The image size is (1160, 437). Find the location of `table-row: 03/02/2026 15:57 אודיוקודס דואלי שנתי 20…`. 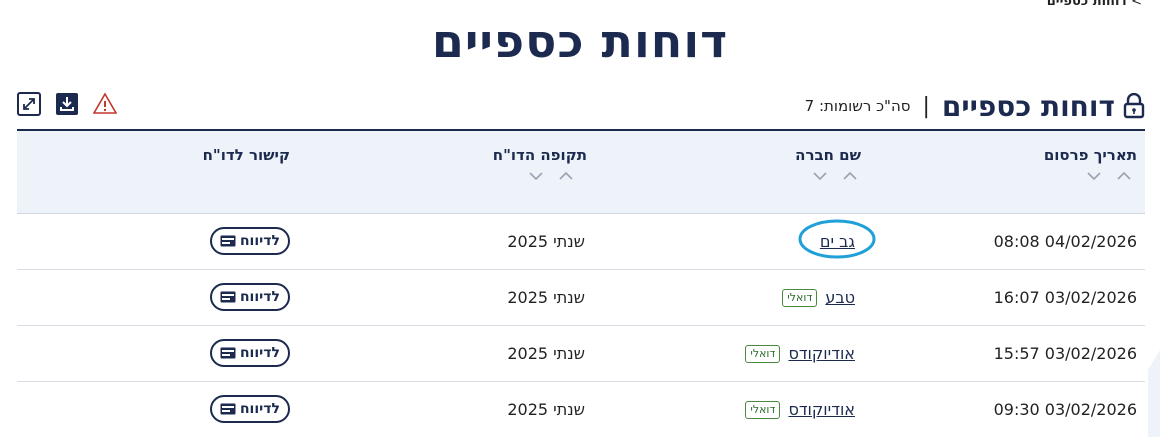

table-row: 03/02/2026 15:57 אודיוקודס דואלי שנתי 20… is located at coordinates (581, 354).